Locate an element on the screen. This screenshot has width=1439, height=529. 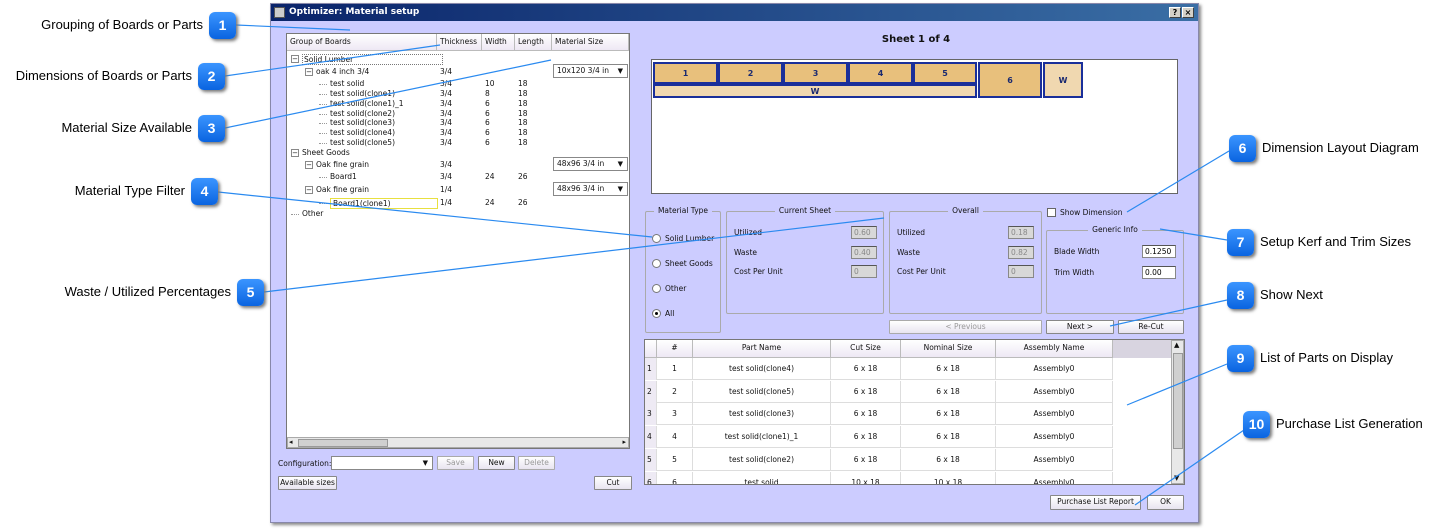
callout-badge-7: 7 is located at coordinates (1240, 242).